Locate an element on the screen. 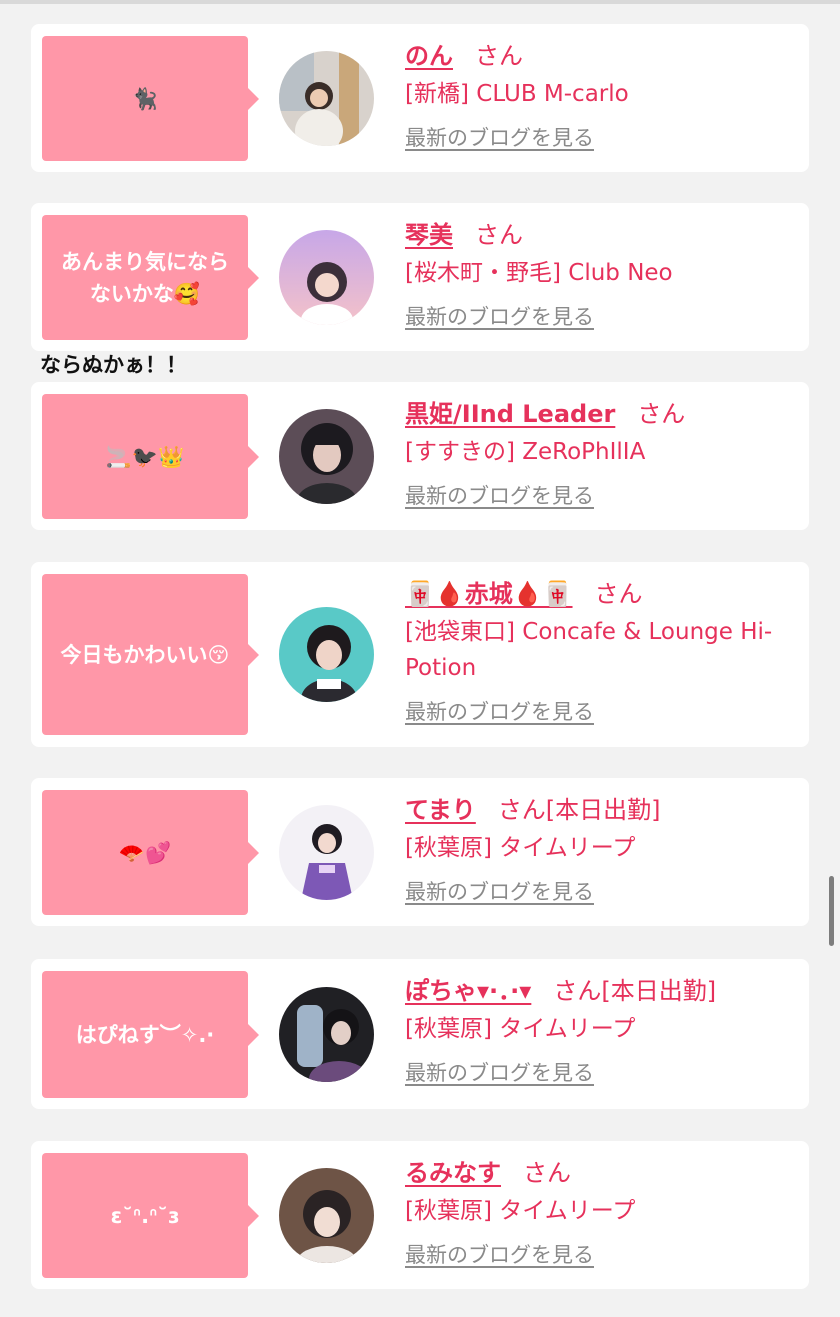 Image resolution: width=840 pixels, height=1317 pixels. comment-bubble: ɛ˘ᐢ.ᐢ˘ɜ is located at coordinates (150, 1215).